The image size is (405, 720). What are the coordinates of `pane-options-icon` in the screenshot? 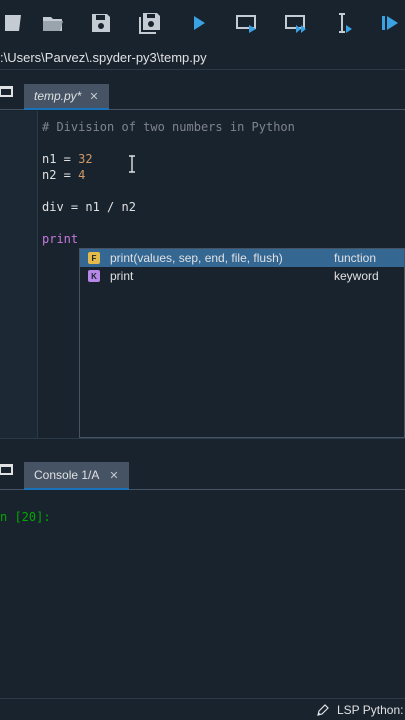 It's located at (7, 92).